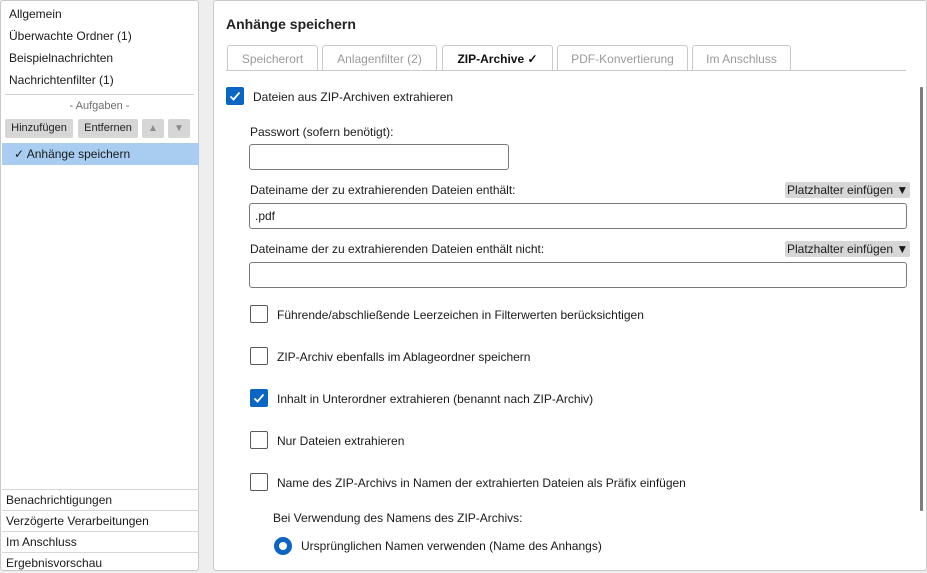  Describe the element at coordinates (341, 441) in the screenshot. I see `files-only-label: Nur Dateien extrahieren` at that location.